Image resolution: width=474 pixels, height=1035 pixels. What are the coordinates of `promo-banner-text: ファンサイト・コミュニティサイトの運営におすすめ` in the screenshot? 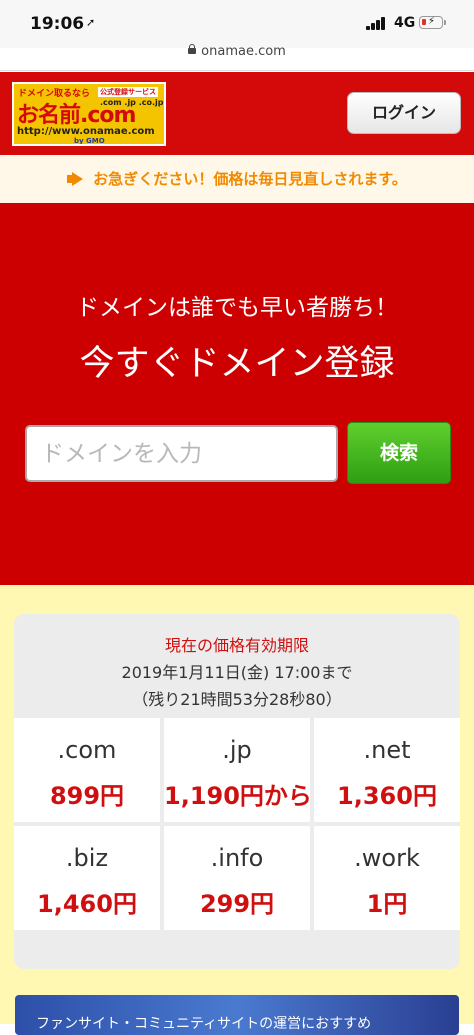 It's located at (204, 1024).